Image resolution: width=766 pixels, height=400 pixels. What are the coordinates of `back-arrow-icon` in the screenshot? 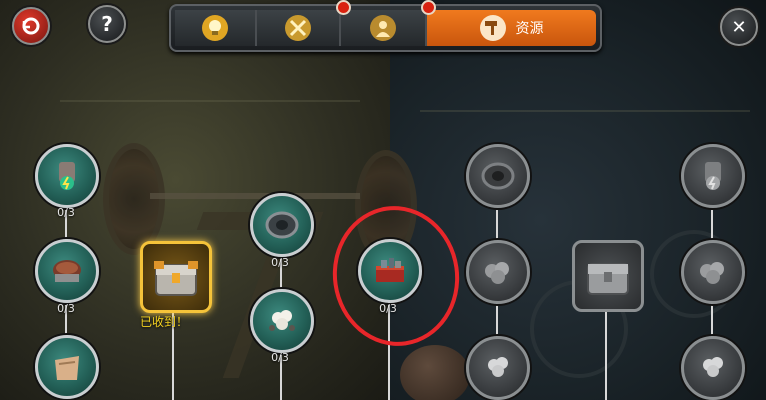 It's located at (31, 26).